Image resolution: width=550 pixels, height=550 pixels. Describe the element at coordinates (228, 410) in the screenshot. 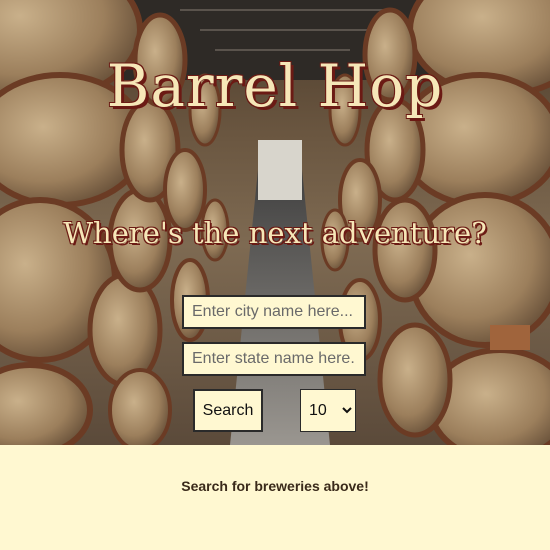

I see `search-button: Search` at that location.